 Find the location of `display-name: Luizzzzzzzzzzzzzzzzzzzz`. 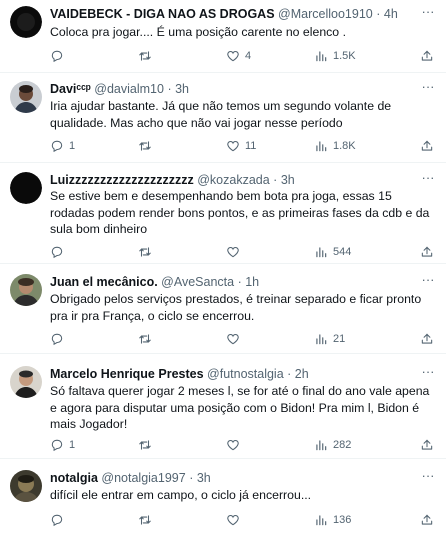

display-name: Luizzzzzzzzzzzzzzzzzzzz is located at coordinates (122, 180).